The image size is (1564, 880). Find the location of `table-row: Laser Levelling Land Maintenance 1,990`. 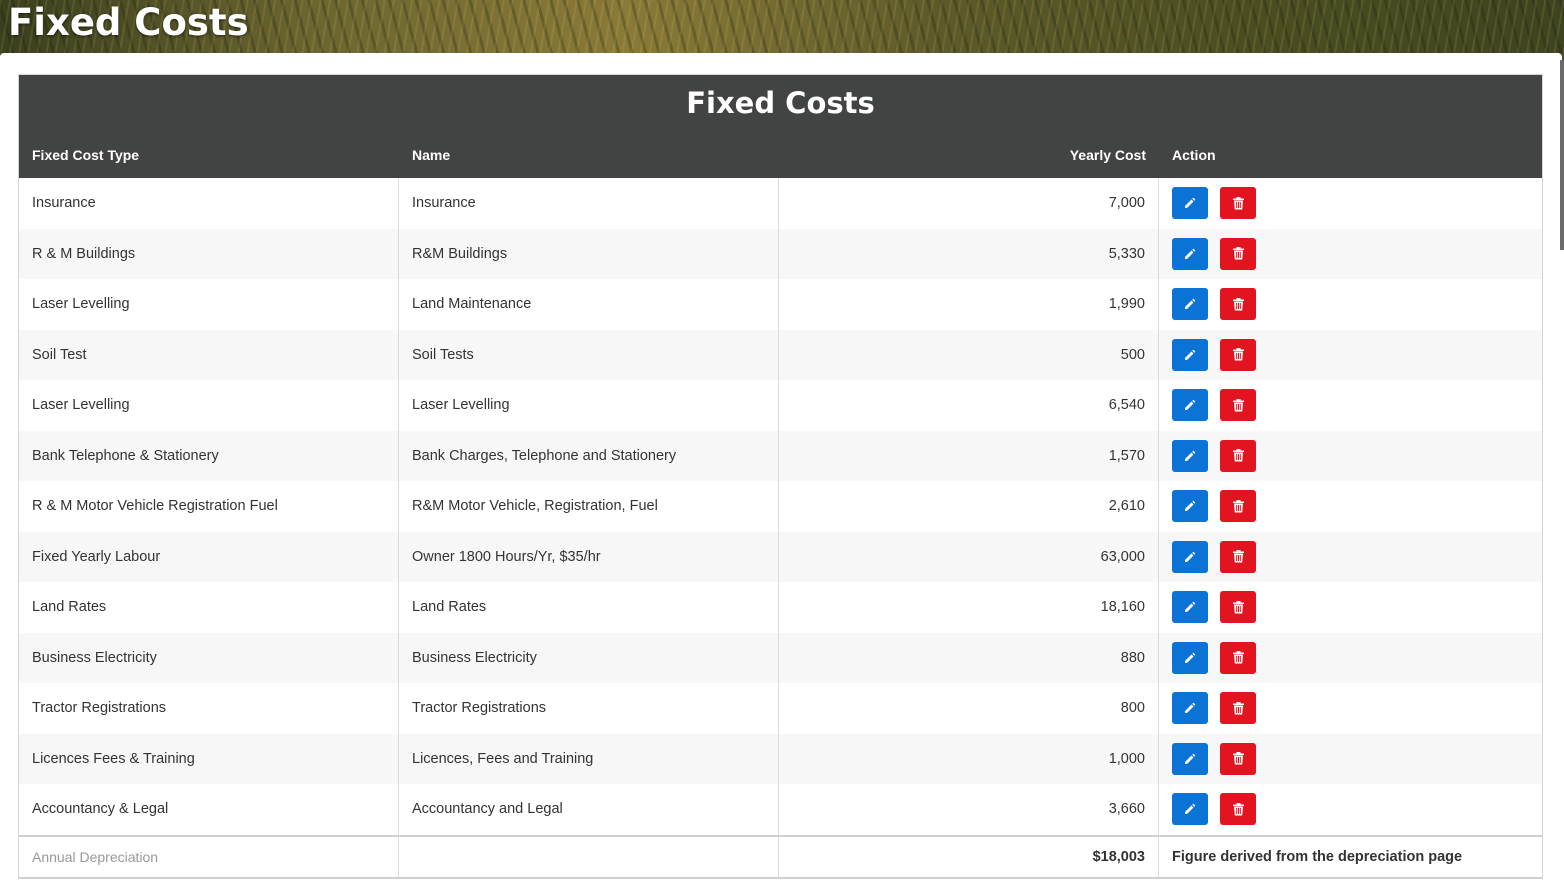

table-row: Laser Levelling Land Maintenance 1,990 is located at coordinates (780, 304).